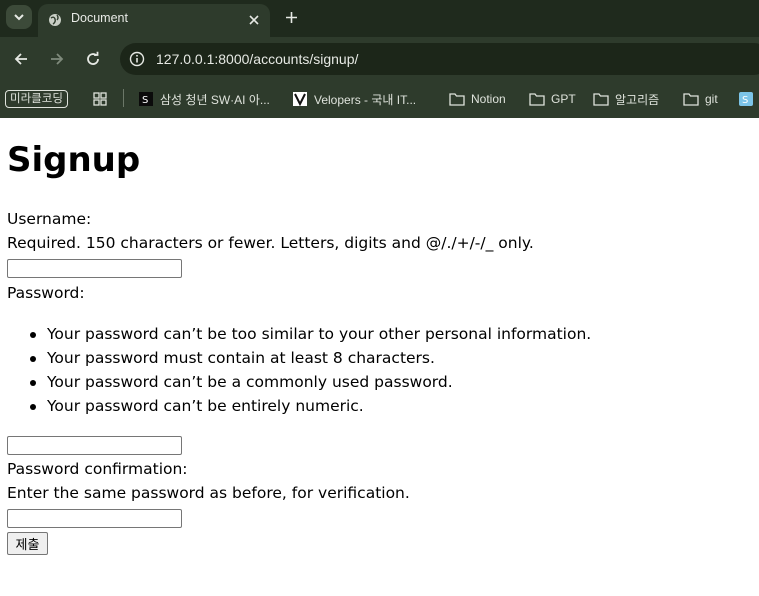 Image resolution: width=759 pixels, height=596 pixels. I want to click on info-icon, so click(137, 59).